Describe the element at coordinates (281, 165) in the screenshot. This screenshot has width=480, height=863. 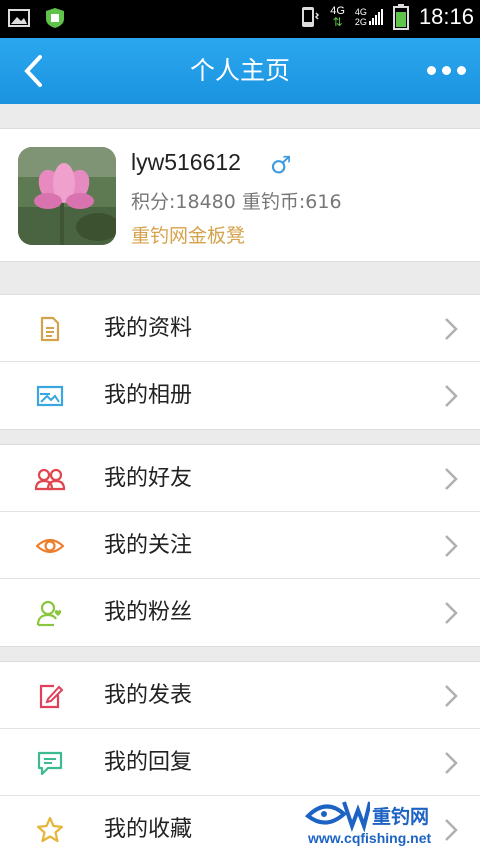
I see `male-gender-icon: ♂` at that location.